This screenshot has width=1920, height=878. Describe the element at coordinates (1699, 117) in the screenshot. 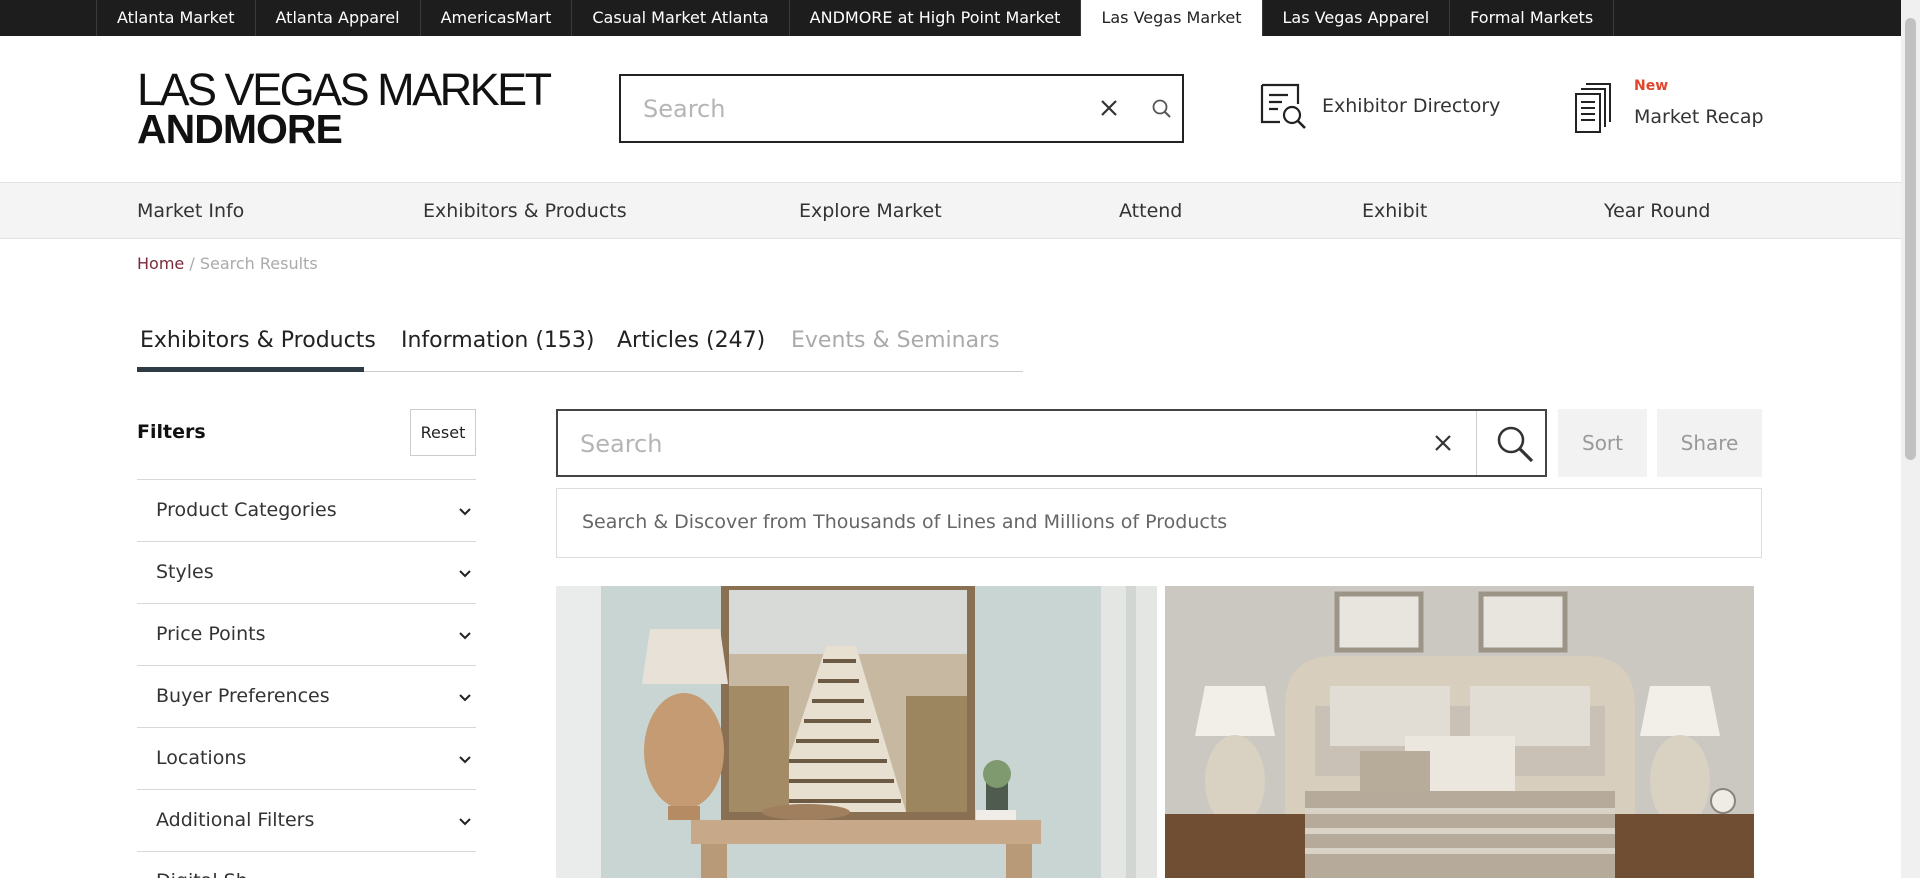

I see `market-recap-label: Market Recap` at that location.